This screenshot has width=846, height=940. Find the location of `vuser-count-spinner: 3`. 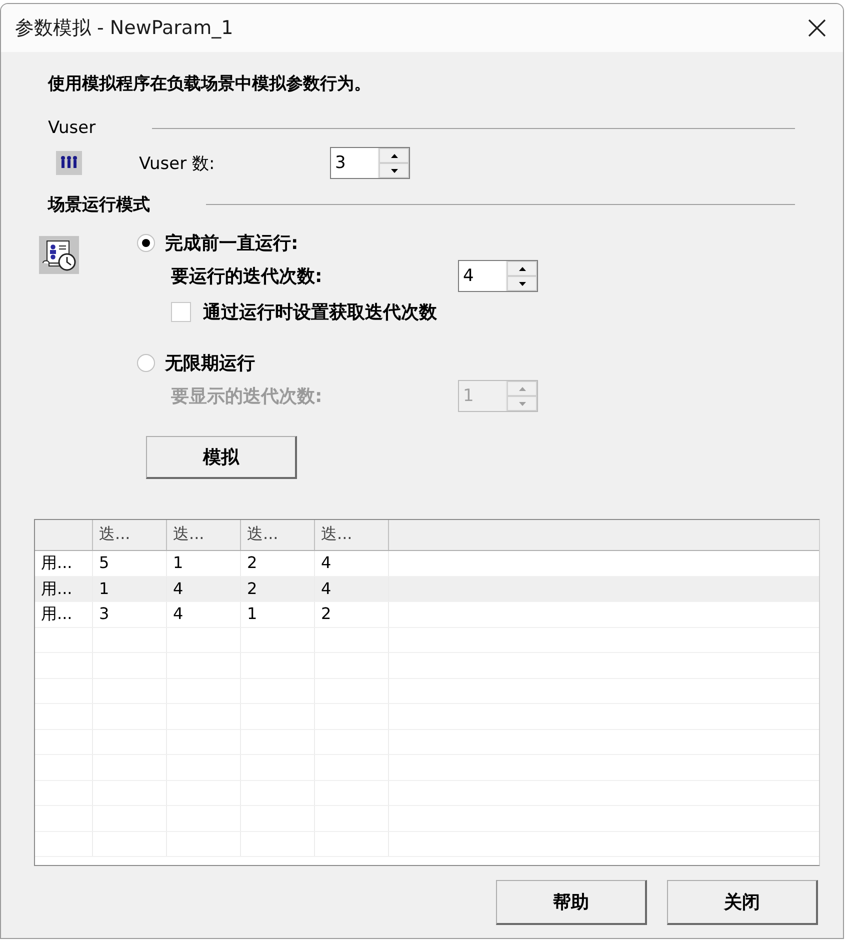

vuser-count-spinner: 3 is located at coordinates (370, 163).